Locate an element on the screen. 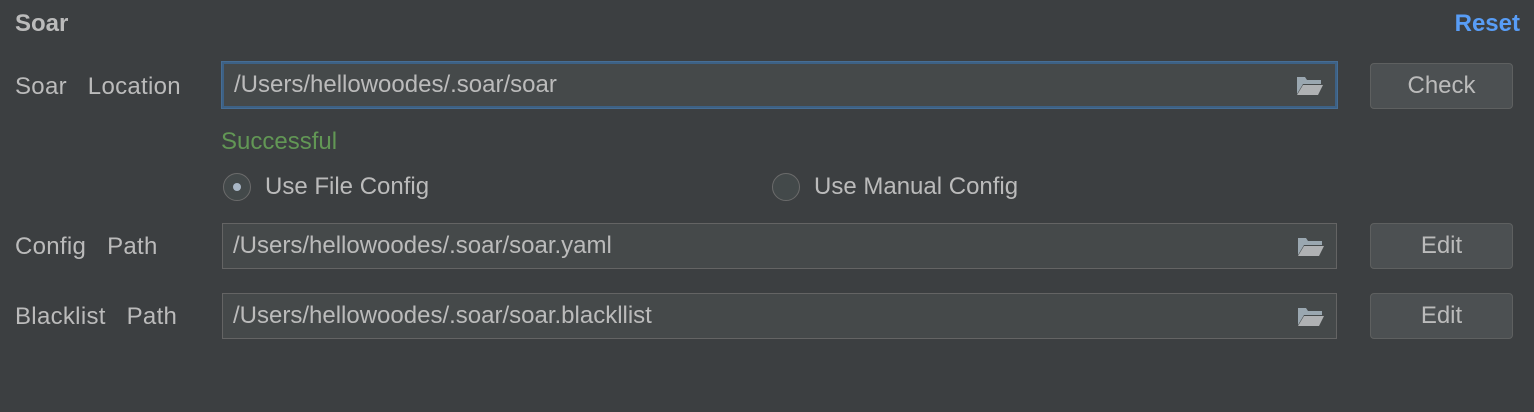  blacklist-path-label: Blacklist Path is located at coordinates (96, 316).